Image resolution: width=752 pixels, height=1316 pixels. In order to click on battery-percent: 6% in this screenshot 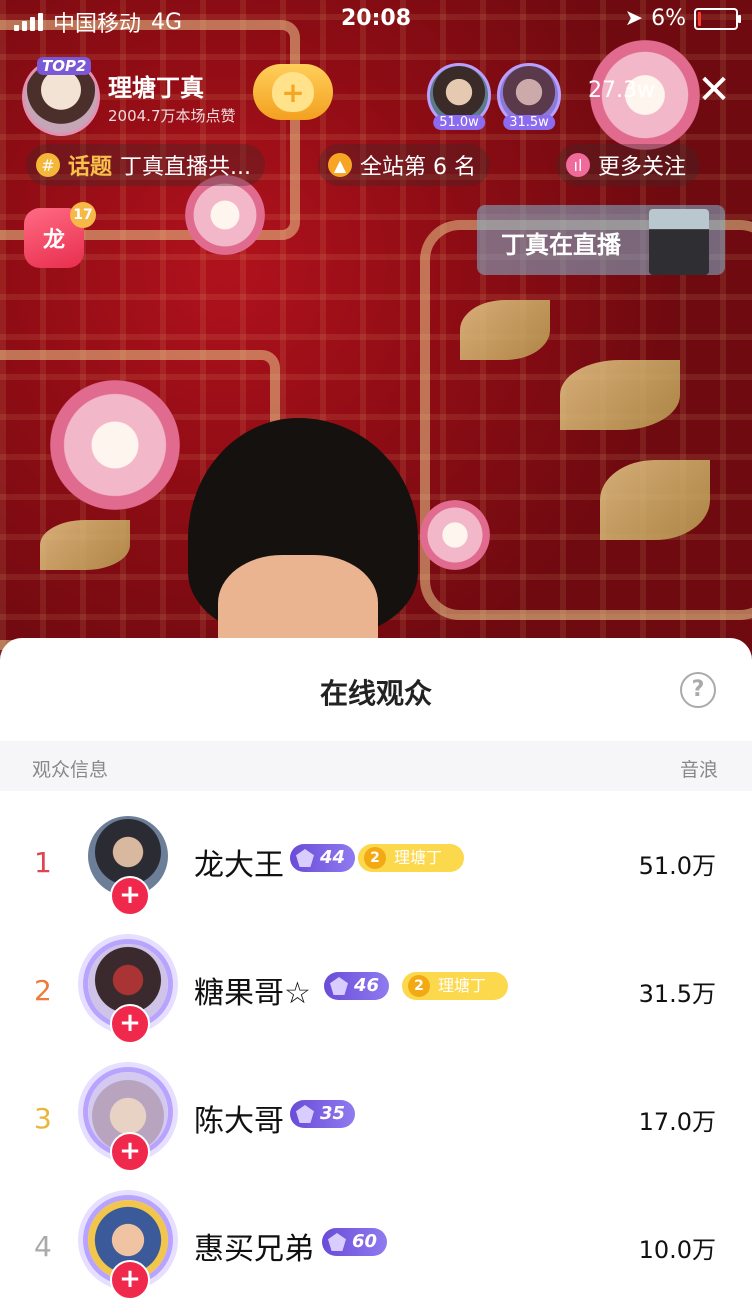, I will do `click(668, 18)`.